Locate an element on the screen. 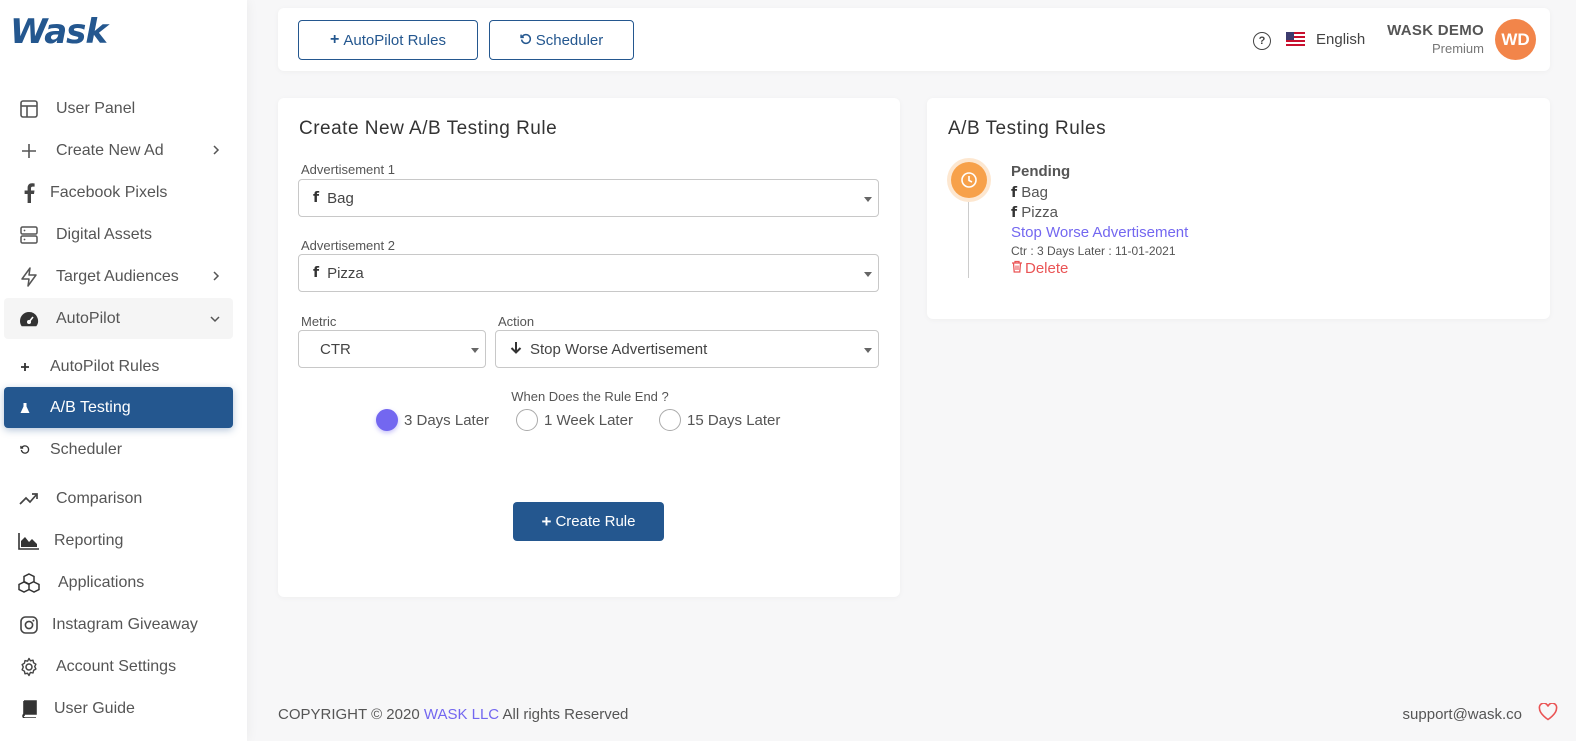  help-icon: ? is located at coordinates (1262, 41).